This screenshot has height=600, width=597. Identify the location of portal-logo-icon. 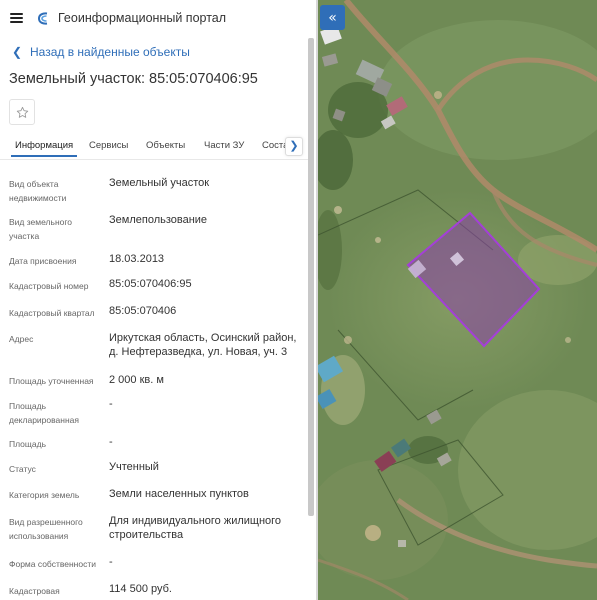
(42, 18).